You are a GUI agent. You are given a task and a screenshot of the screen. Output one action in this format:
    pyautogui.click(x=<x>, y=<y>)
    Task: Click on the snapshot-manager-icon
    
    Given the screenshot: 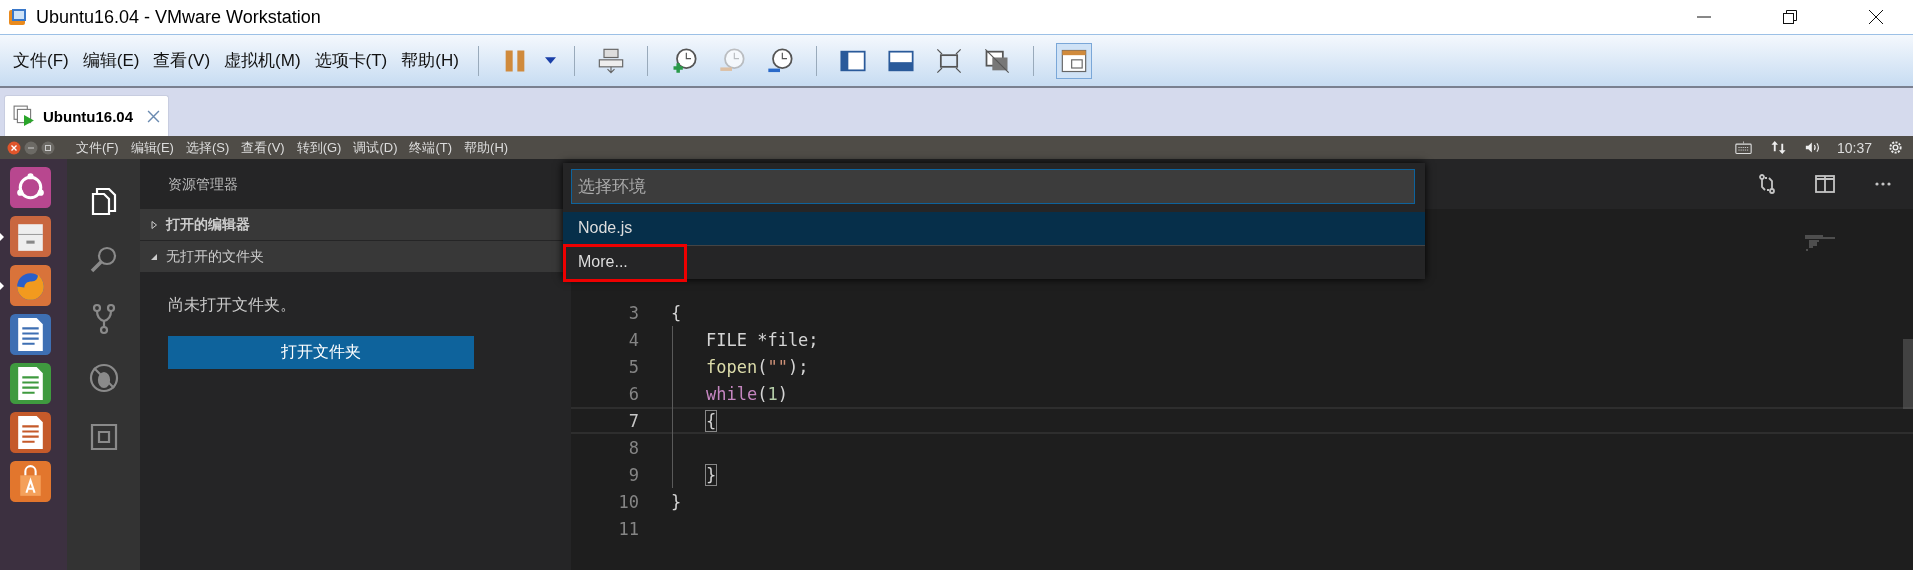 What is the action you would take?
    pyautogui.click(x=779, y=60)
    